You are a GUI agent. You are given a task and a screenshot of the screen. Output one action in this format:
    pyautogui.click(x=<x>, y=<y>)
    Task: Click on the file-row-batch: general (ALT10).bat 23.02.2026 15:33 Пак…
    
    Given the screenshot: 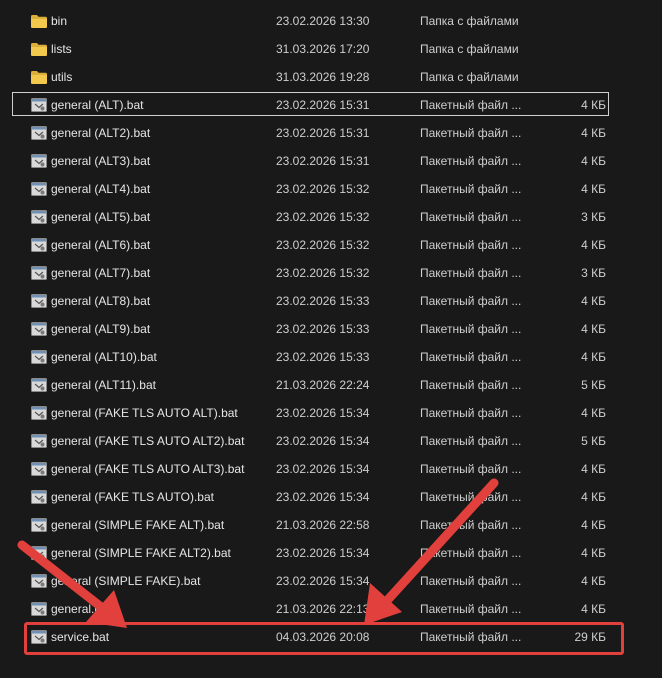 What is the action you would take?
    pyautogui.click(x=331, y=357)
    